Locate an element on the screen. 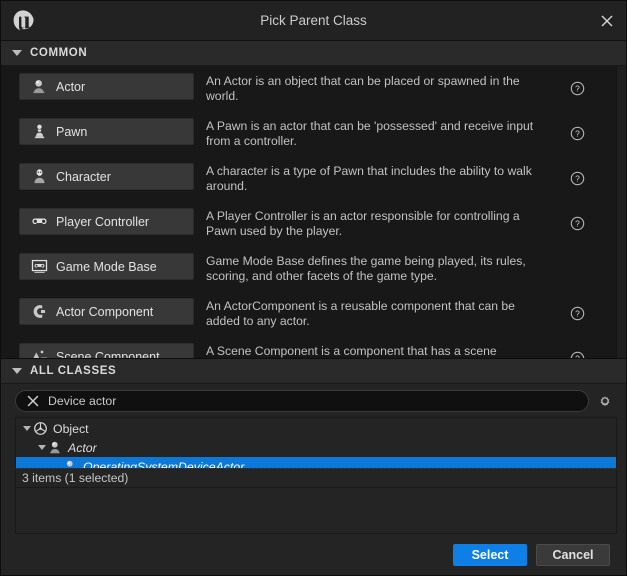 The height and width of the screenshot is (576, 627). pawn-icon is located at coordinates (39, 131).